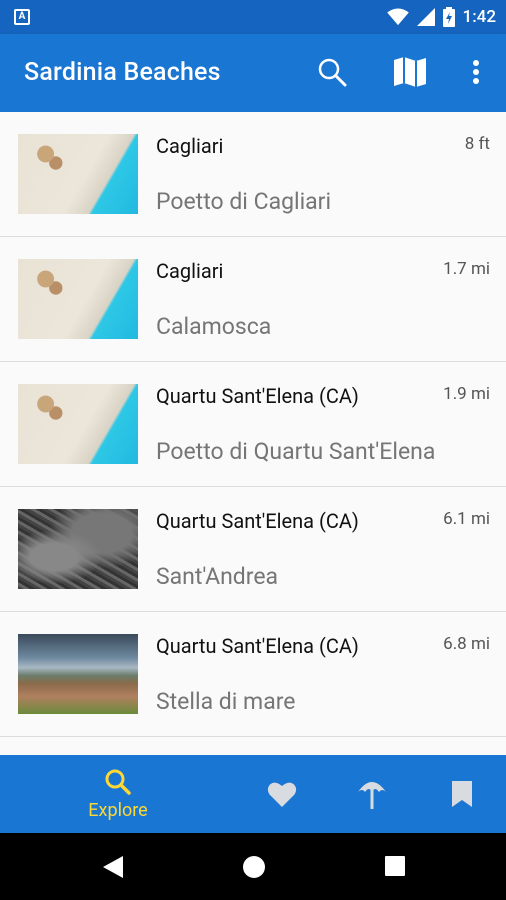  What do you see at coordinates (214, 326) in the screenshot?
I see `beach-name: Calamosca` at bounding box center [214, 326].